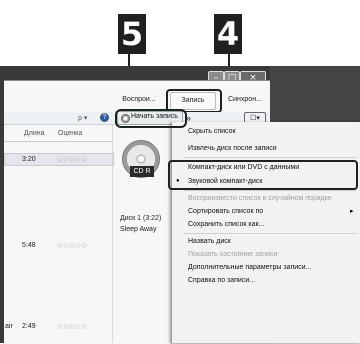  Describe the element at coordinates (352, 211) in the screenshot. I see `submenu-arrow-icon: ▸` at that location.